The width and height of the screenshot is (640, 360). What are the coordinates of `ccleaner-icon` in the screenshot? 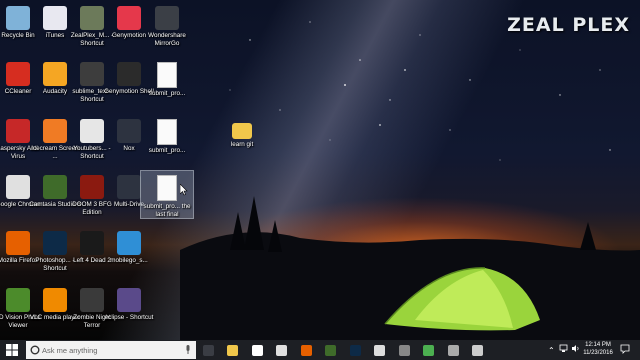 It's located at (18, 74).